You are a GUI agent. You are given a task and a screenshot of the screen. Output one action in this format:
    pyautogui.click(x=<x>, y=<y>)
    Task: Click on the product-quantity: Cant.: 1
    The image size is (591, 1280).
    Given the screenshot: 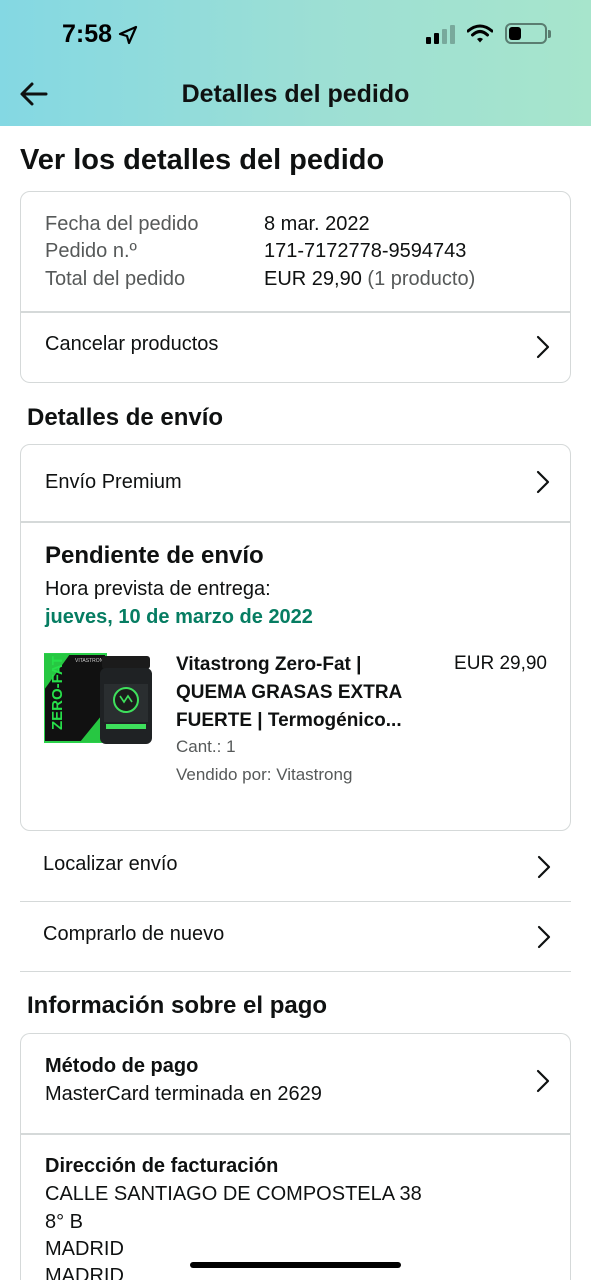 What is the action you would take?
    pyautogui.click(x=206, y=746)
    